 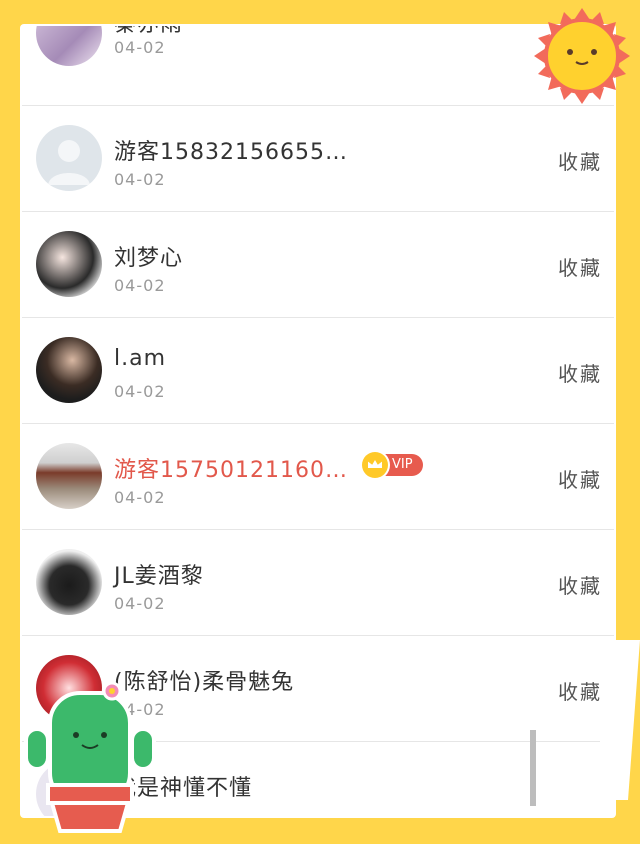 What do you see at coordinates (69, 162) in the screenshot?
I see `default-user-icon` at bounding box center [69, 162].